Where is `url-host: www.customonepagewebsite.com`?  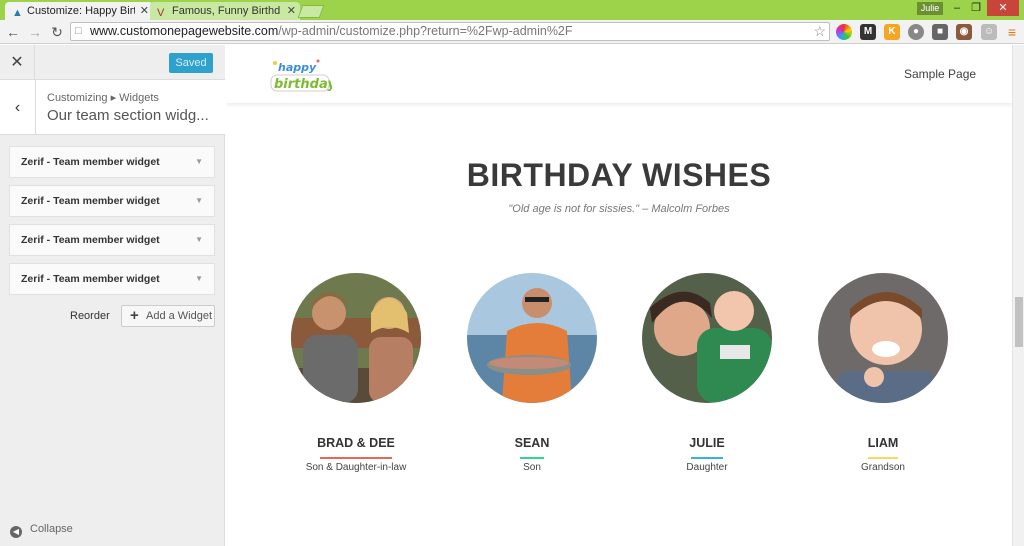
url-host: www.customonepagewebsite.com is located at coordinates (184, 31).